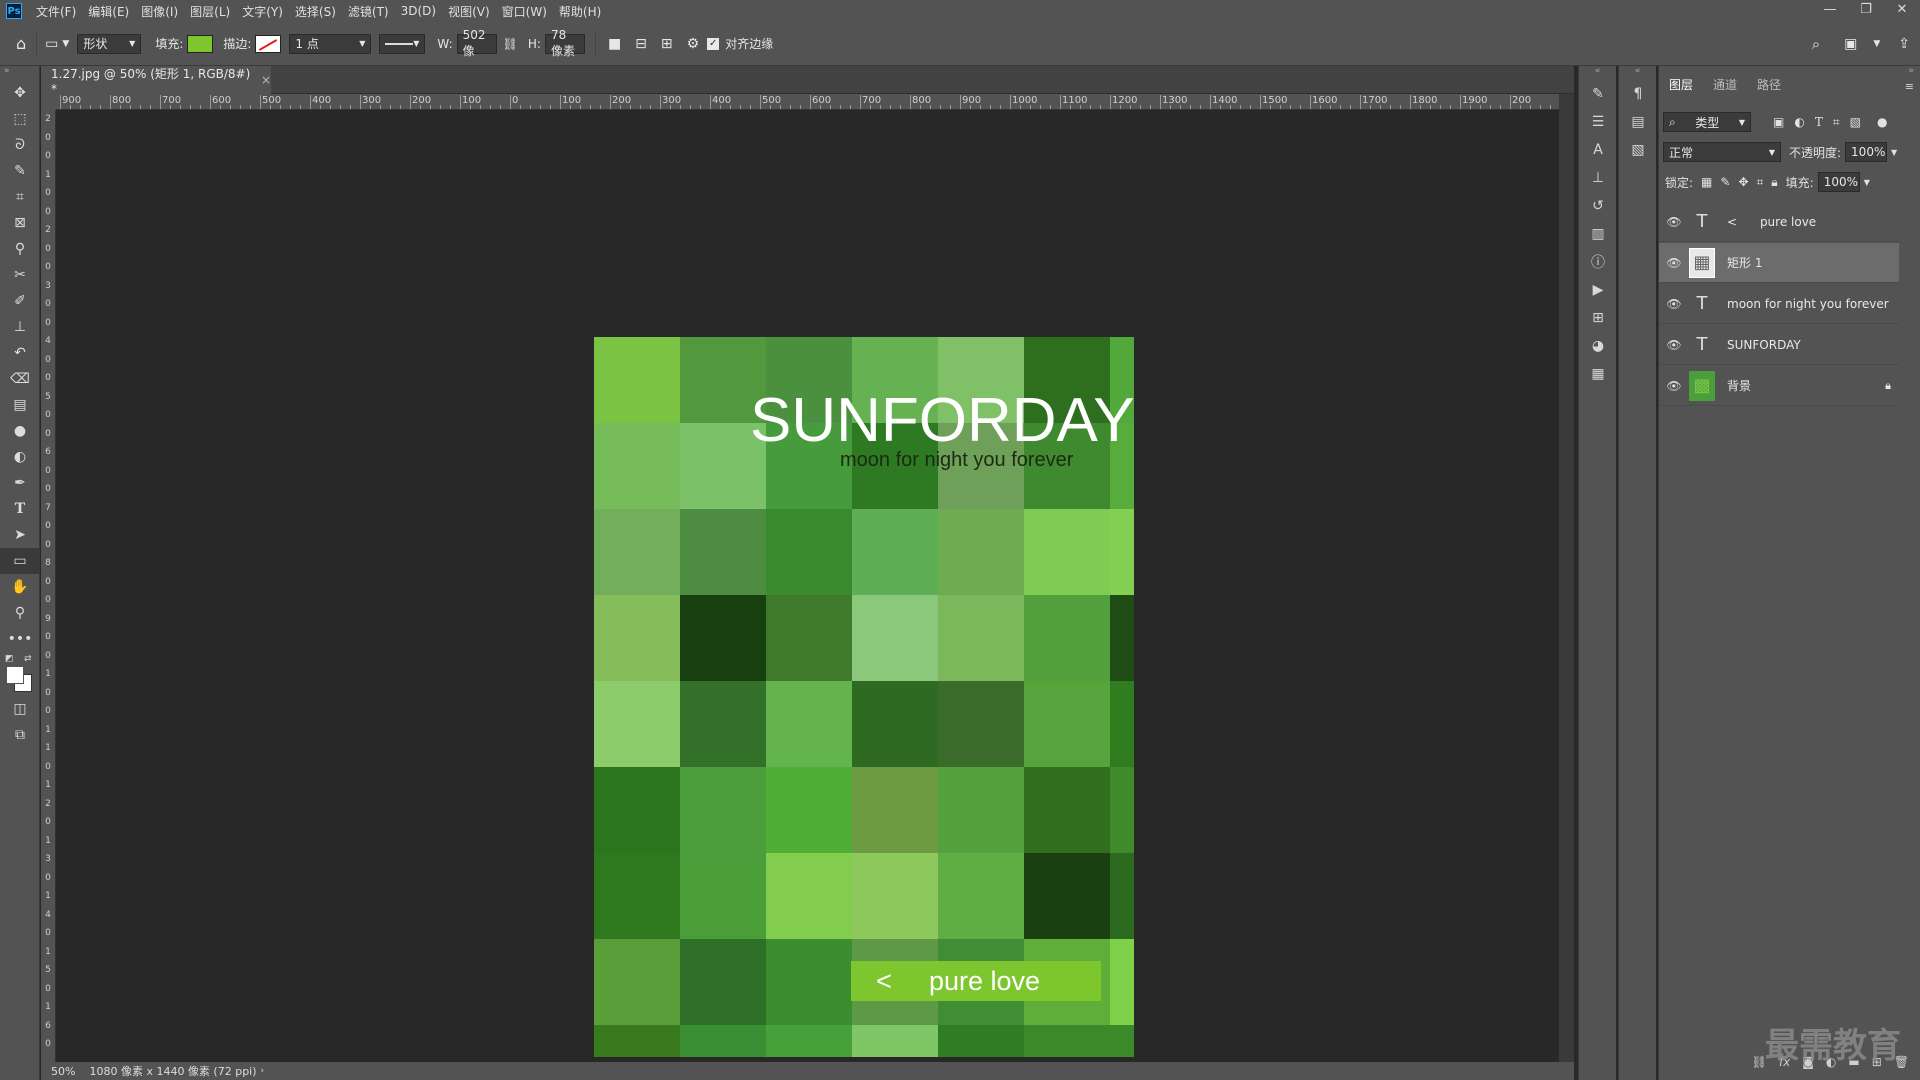  Describe the element at coordinates (1778, 122) in the screenshot. I see `filter-pixel-icon: ▣` at that location.